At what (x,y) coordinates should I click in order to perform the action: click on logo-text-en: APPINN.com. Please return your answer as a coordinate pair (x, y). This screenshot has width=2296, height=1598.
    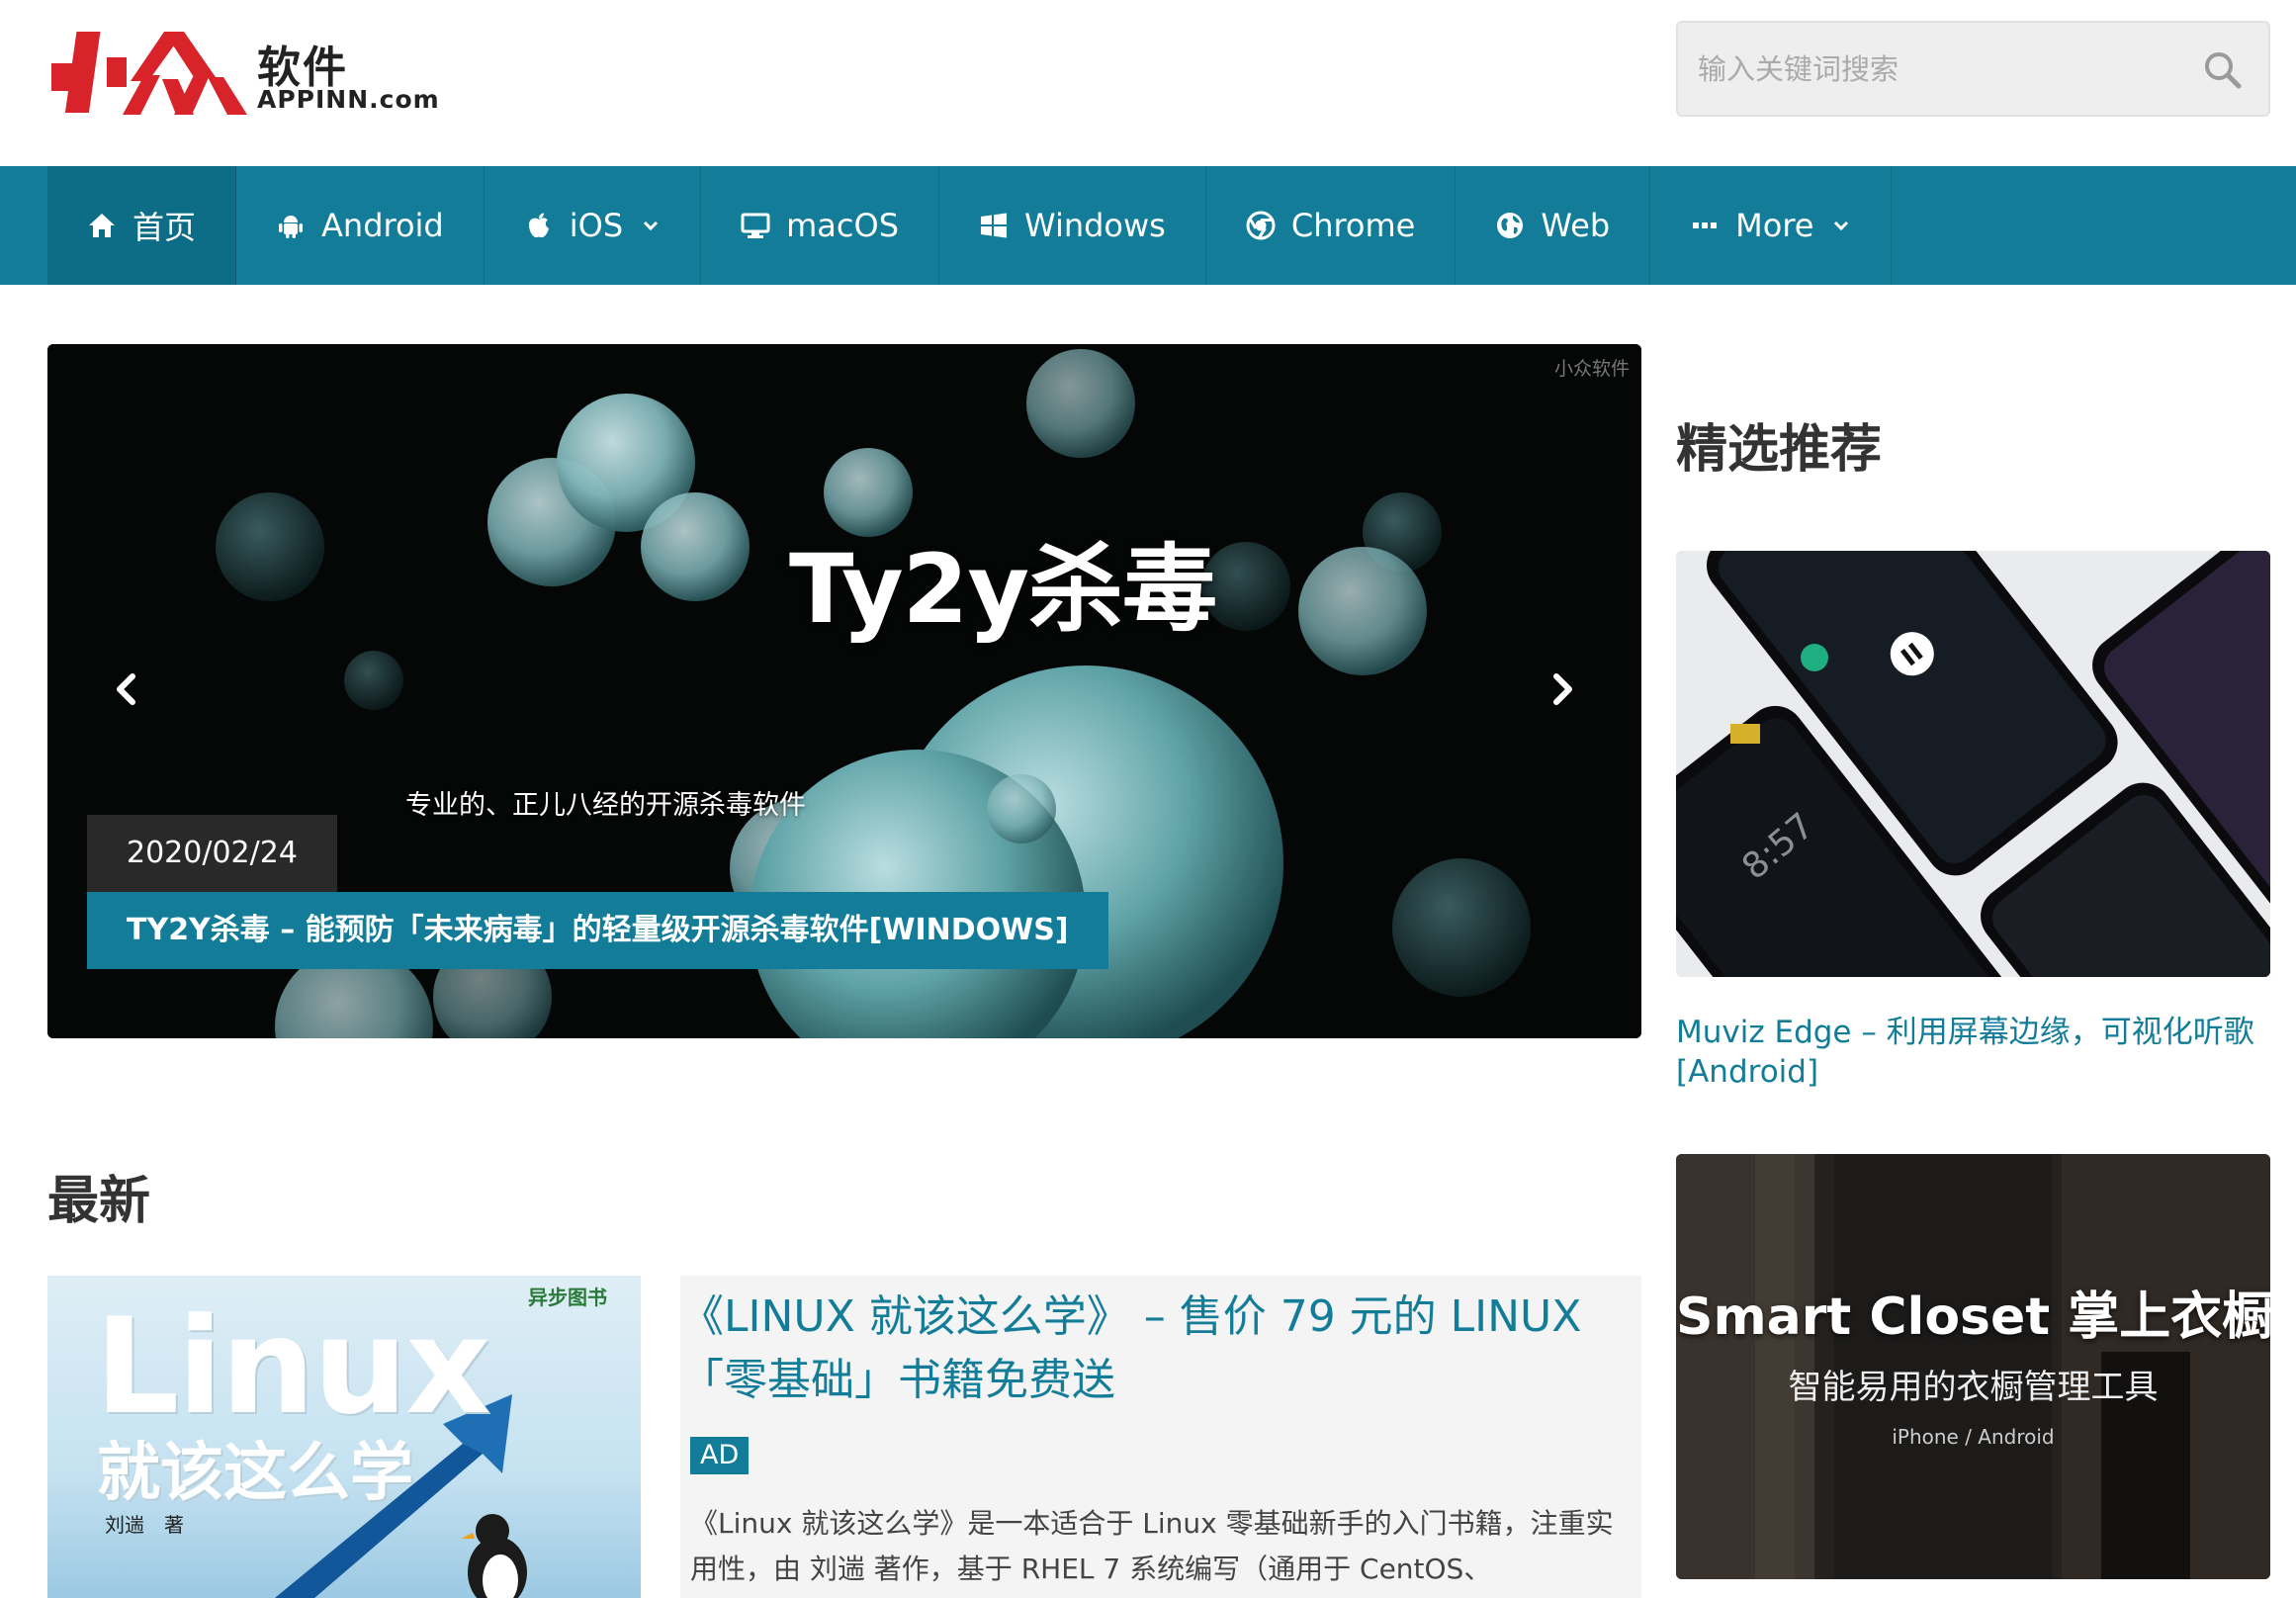
    Looking at the image, I should click on (348, 99).